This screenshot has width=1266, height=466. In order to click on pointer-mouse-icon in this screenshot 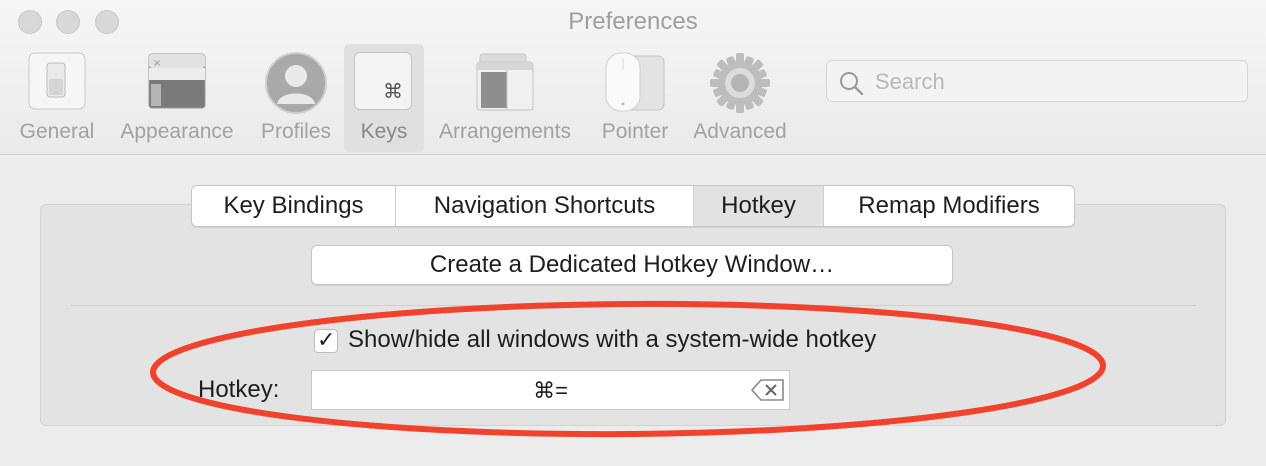, I will do `click(635, 85)`.